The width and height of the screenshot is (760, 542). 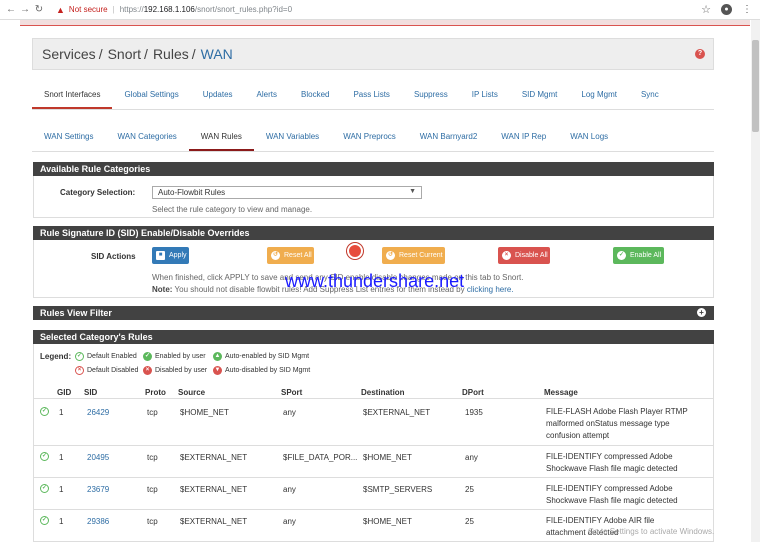 What do you see at coordinates (11, 9) in the screenshot?
I see `back-icon: ←` at bounding box center [11, 9].